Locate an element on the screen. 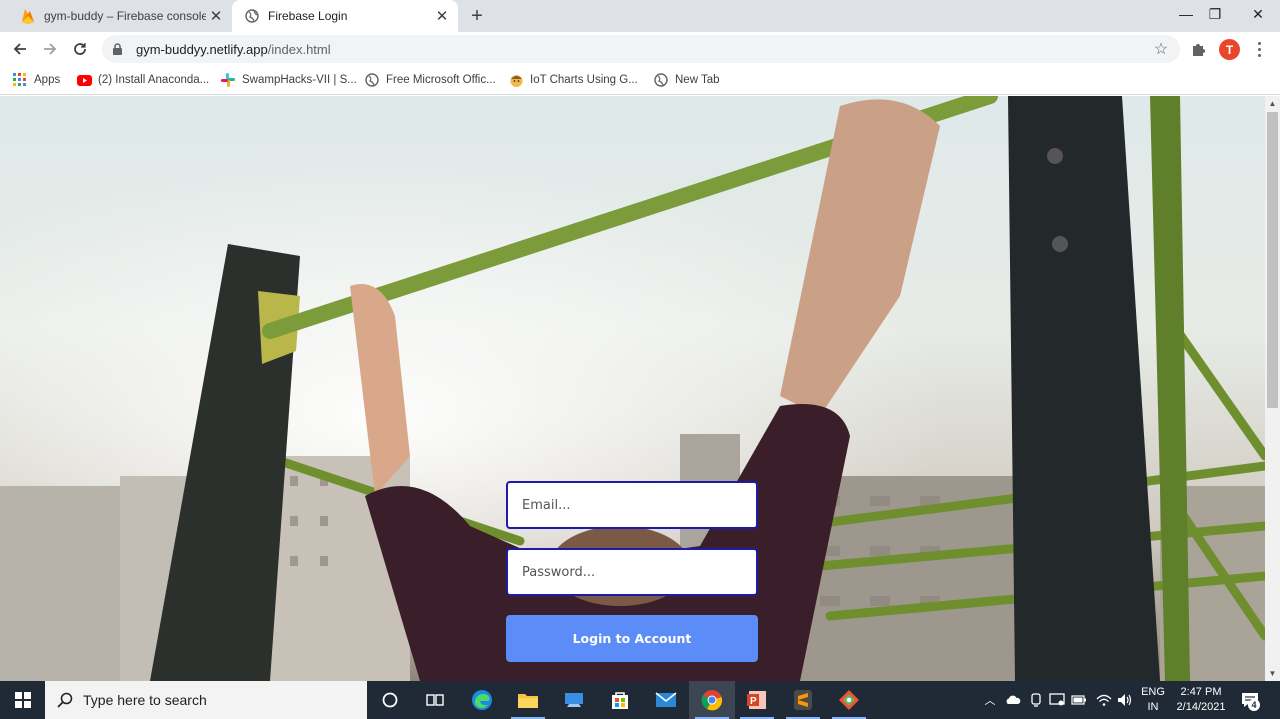 The width and height of the screenshot is (1280, 719). page-scrollbar: ▲ ▼ is located at coordinates (1272, 388).